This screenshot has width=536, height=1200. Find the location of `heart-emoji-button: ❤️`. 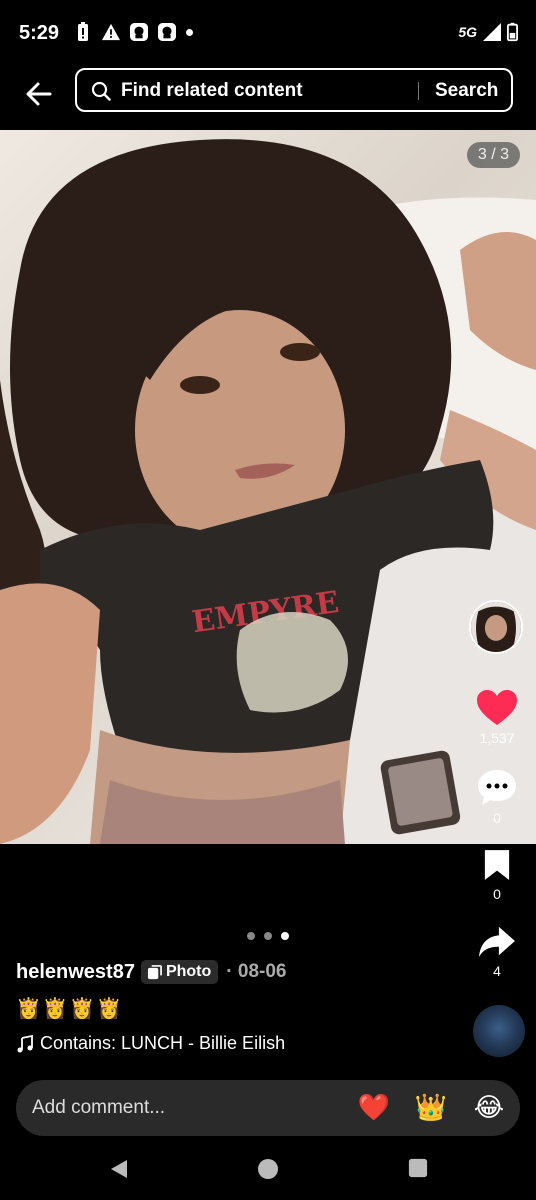

heart-emoji-button: ❤️ is located at coordinates (374, 1107).